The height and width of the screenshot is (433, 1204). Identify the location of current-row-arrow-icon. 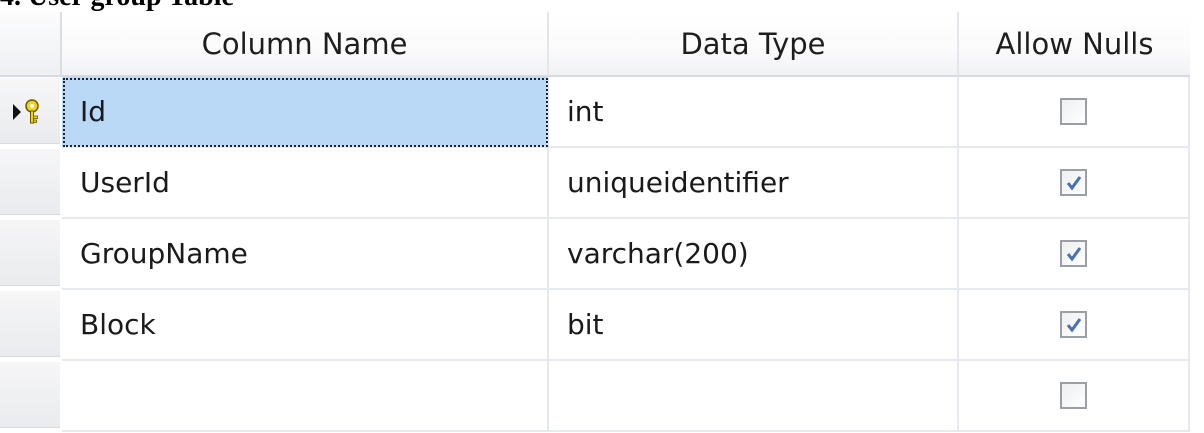
(26, 111).